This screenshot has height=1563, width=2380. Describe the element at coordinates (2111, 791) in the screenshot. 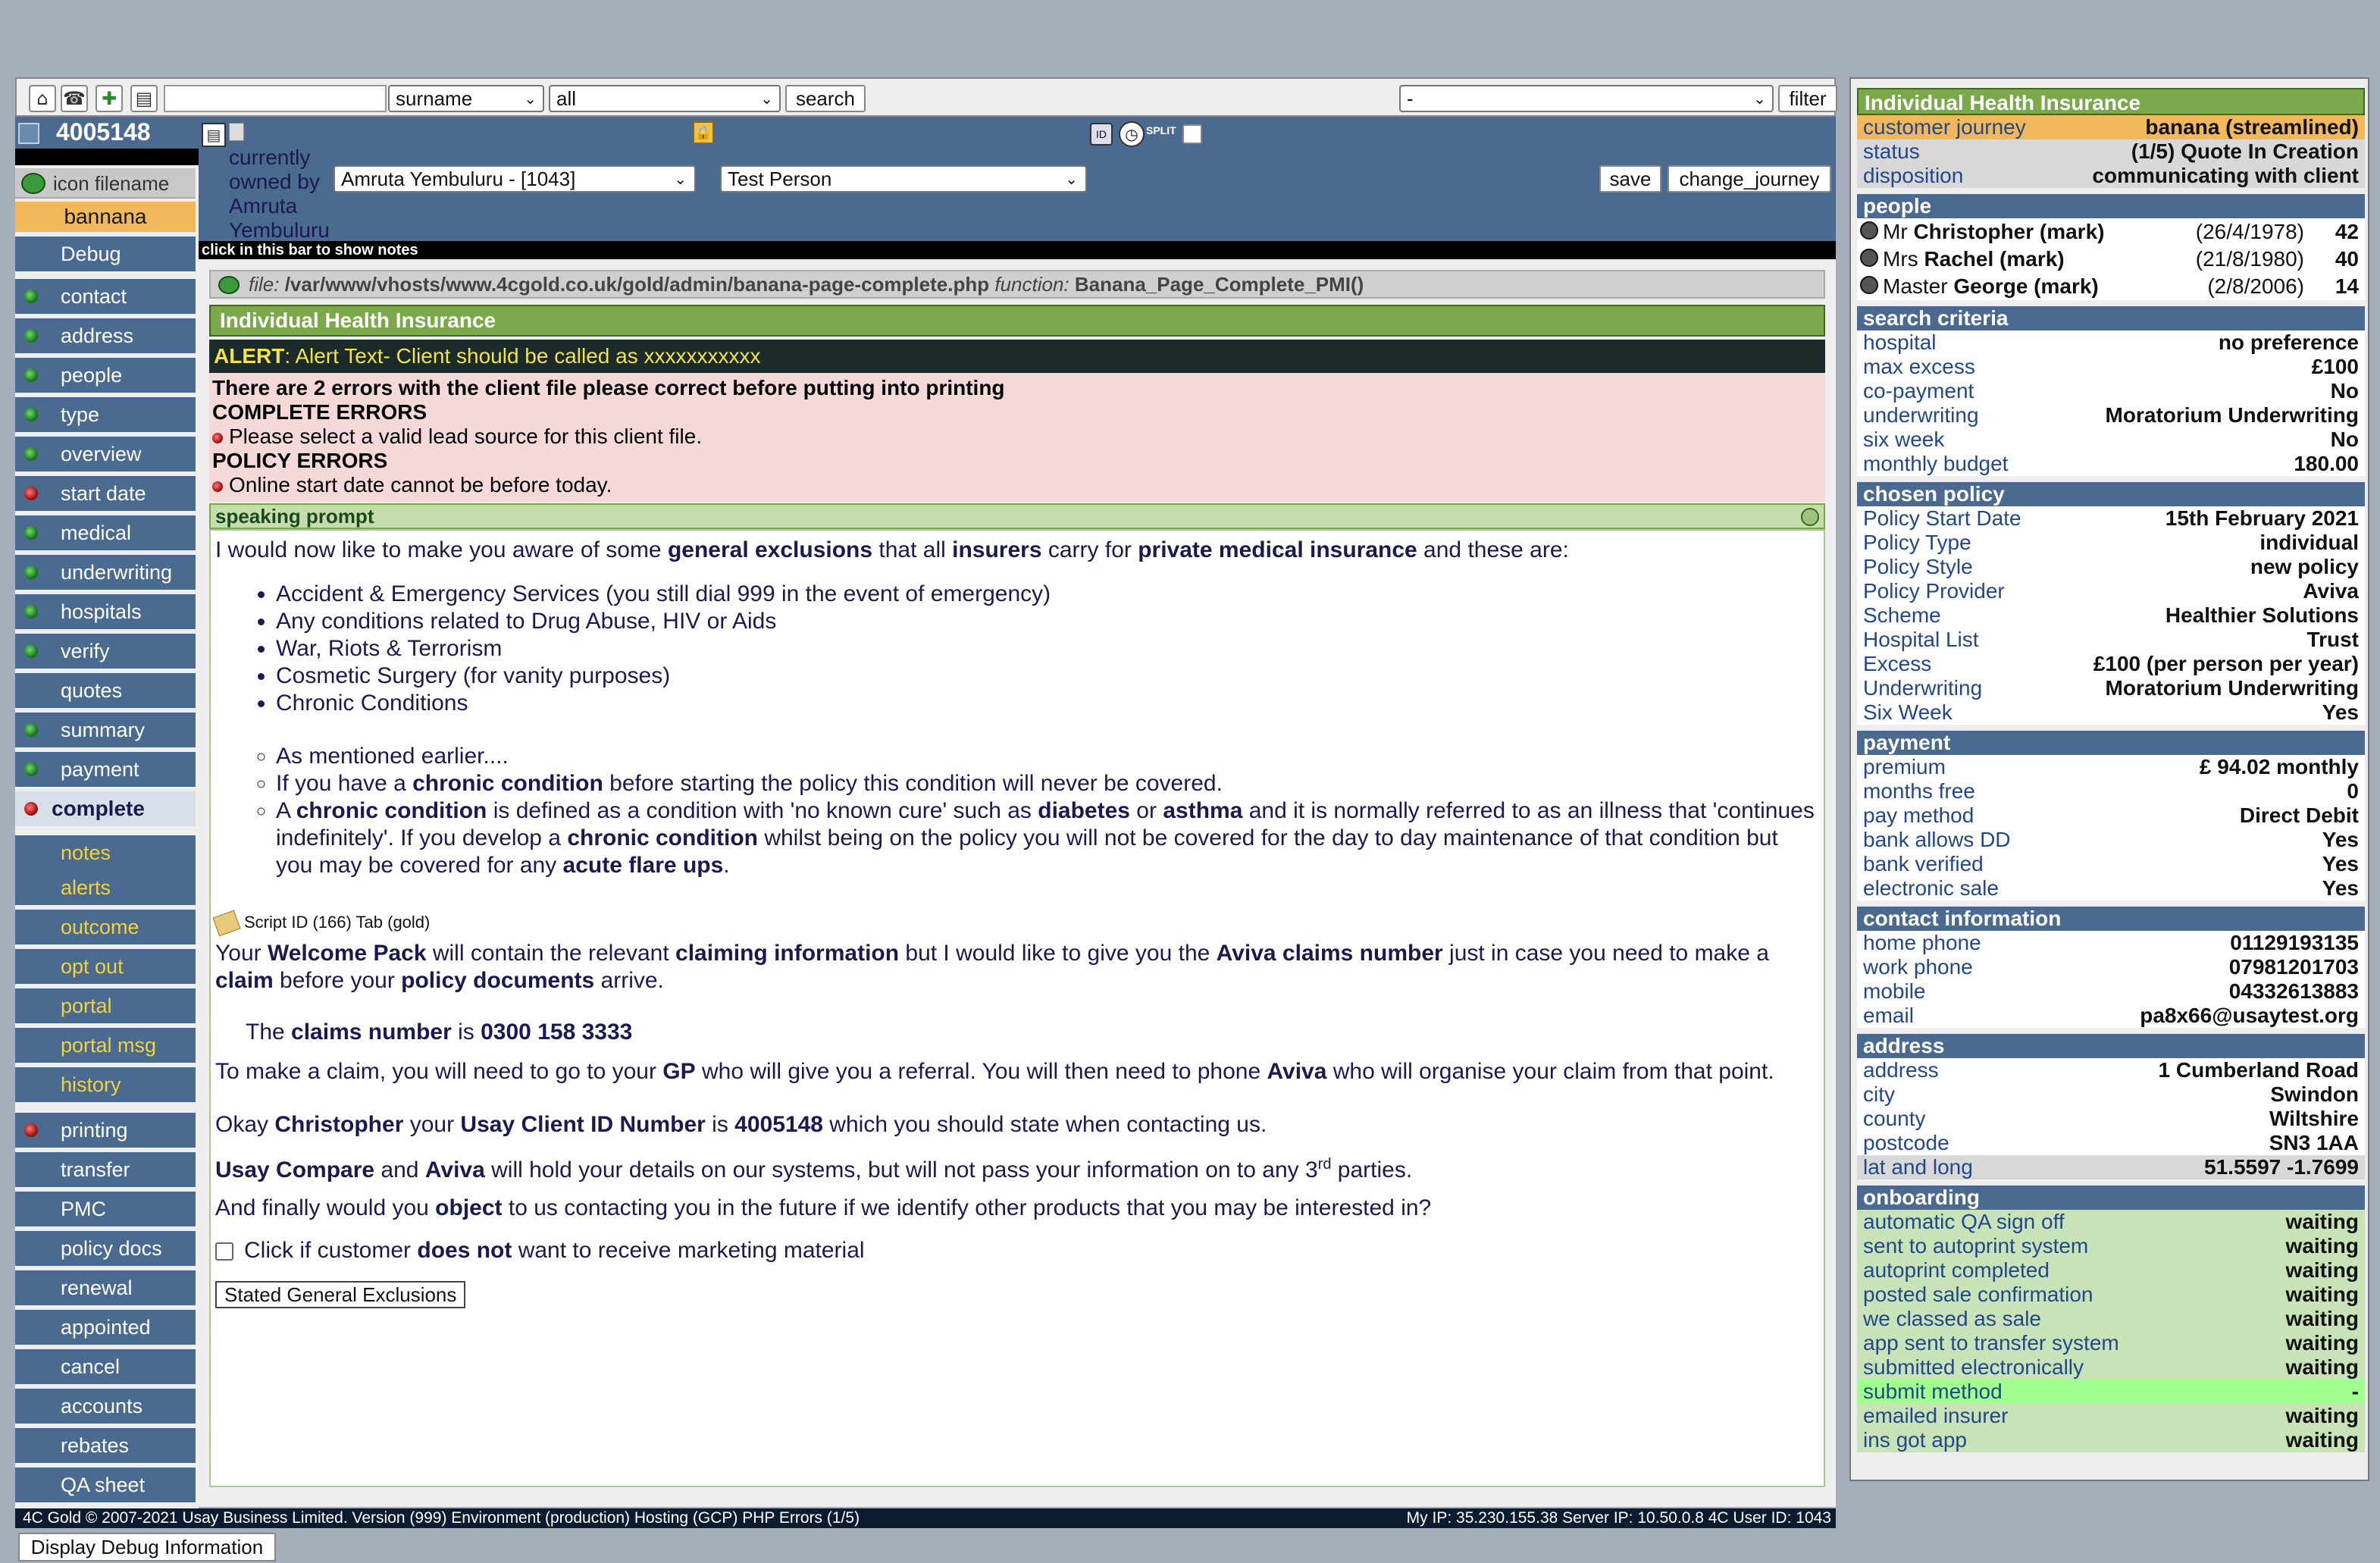

I see `info-row: months free 0` at that location.